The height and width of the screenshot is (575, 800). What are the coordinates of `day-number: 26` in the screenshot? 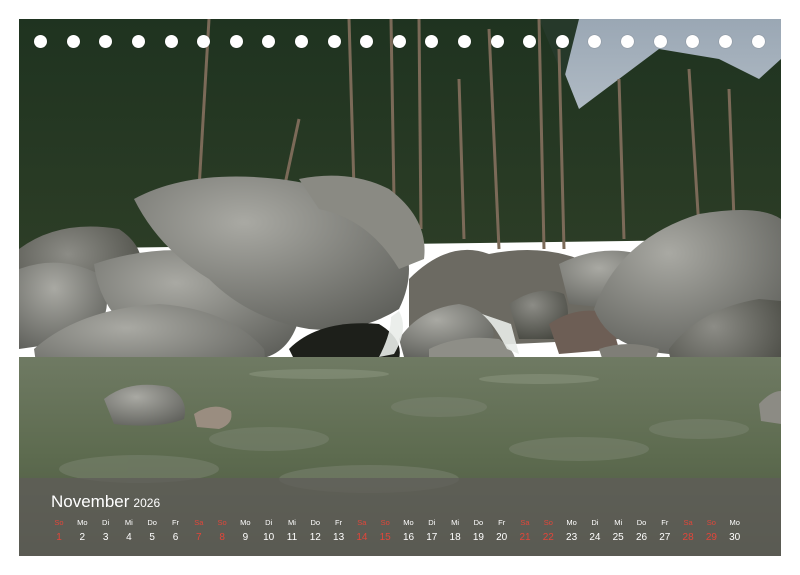 It's located at (641, 537).